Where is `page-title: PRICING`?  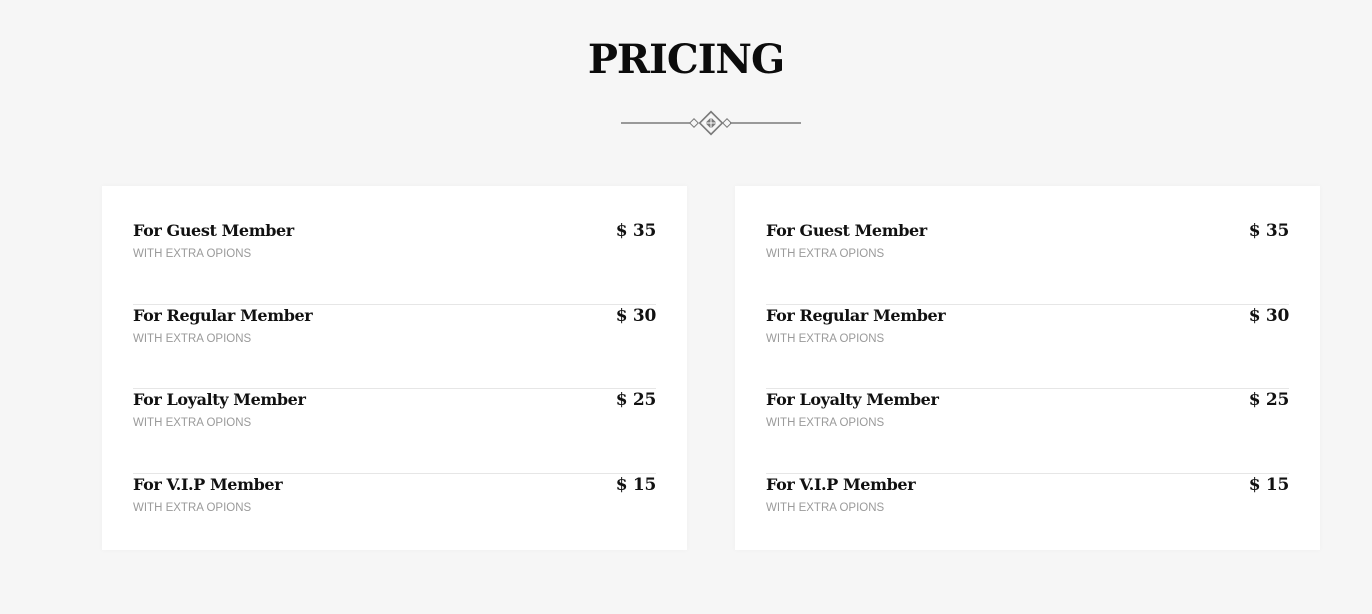 page-title: PRICING is located at coordinates (686, 59).